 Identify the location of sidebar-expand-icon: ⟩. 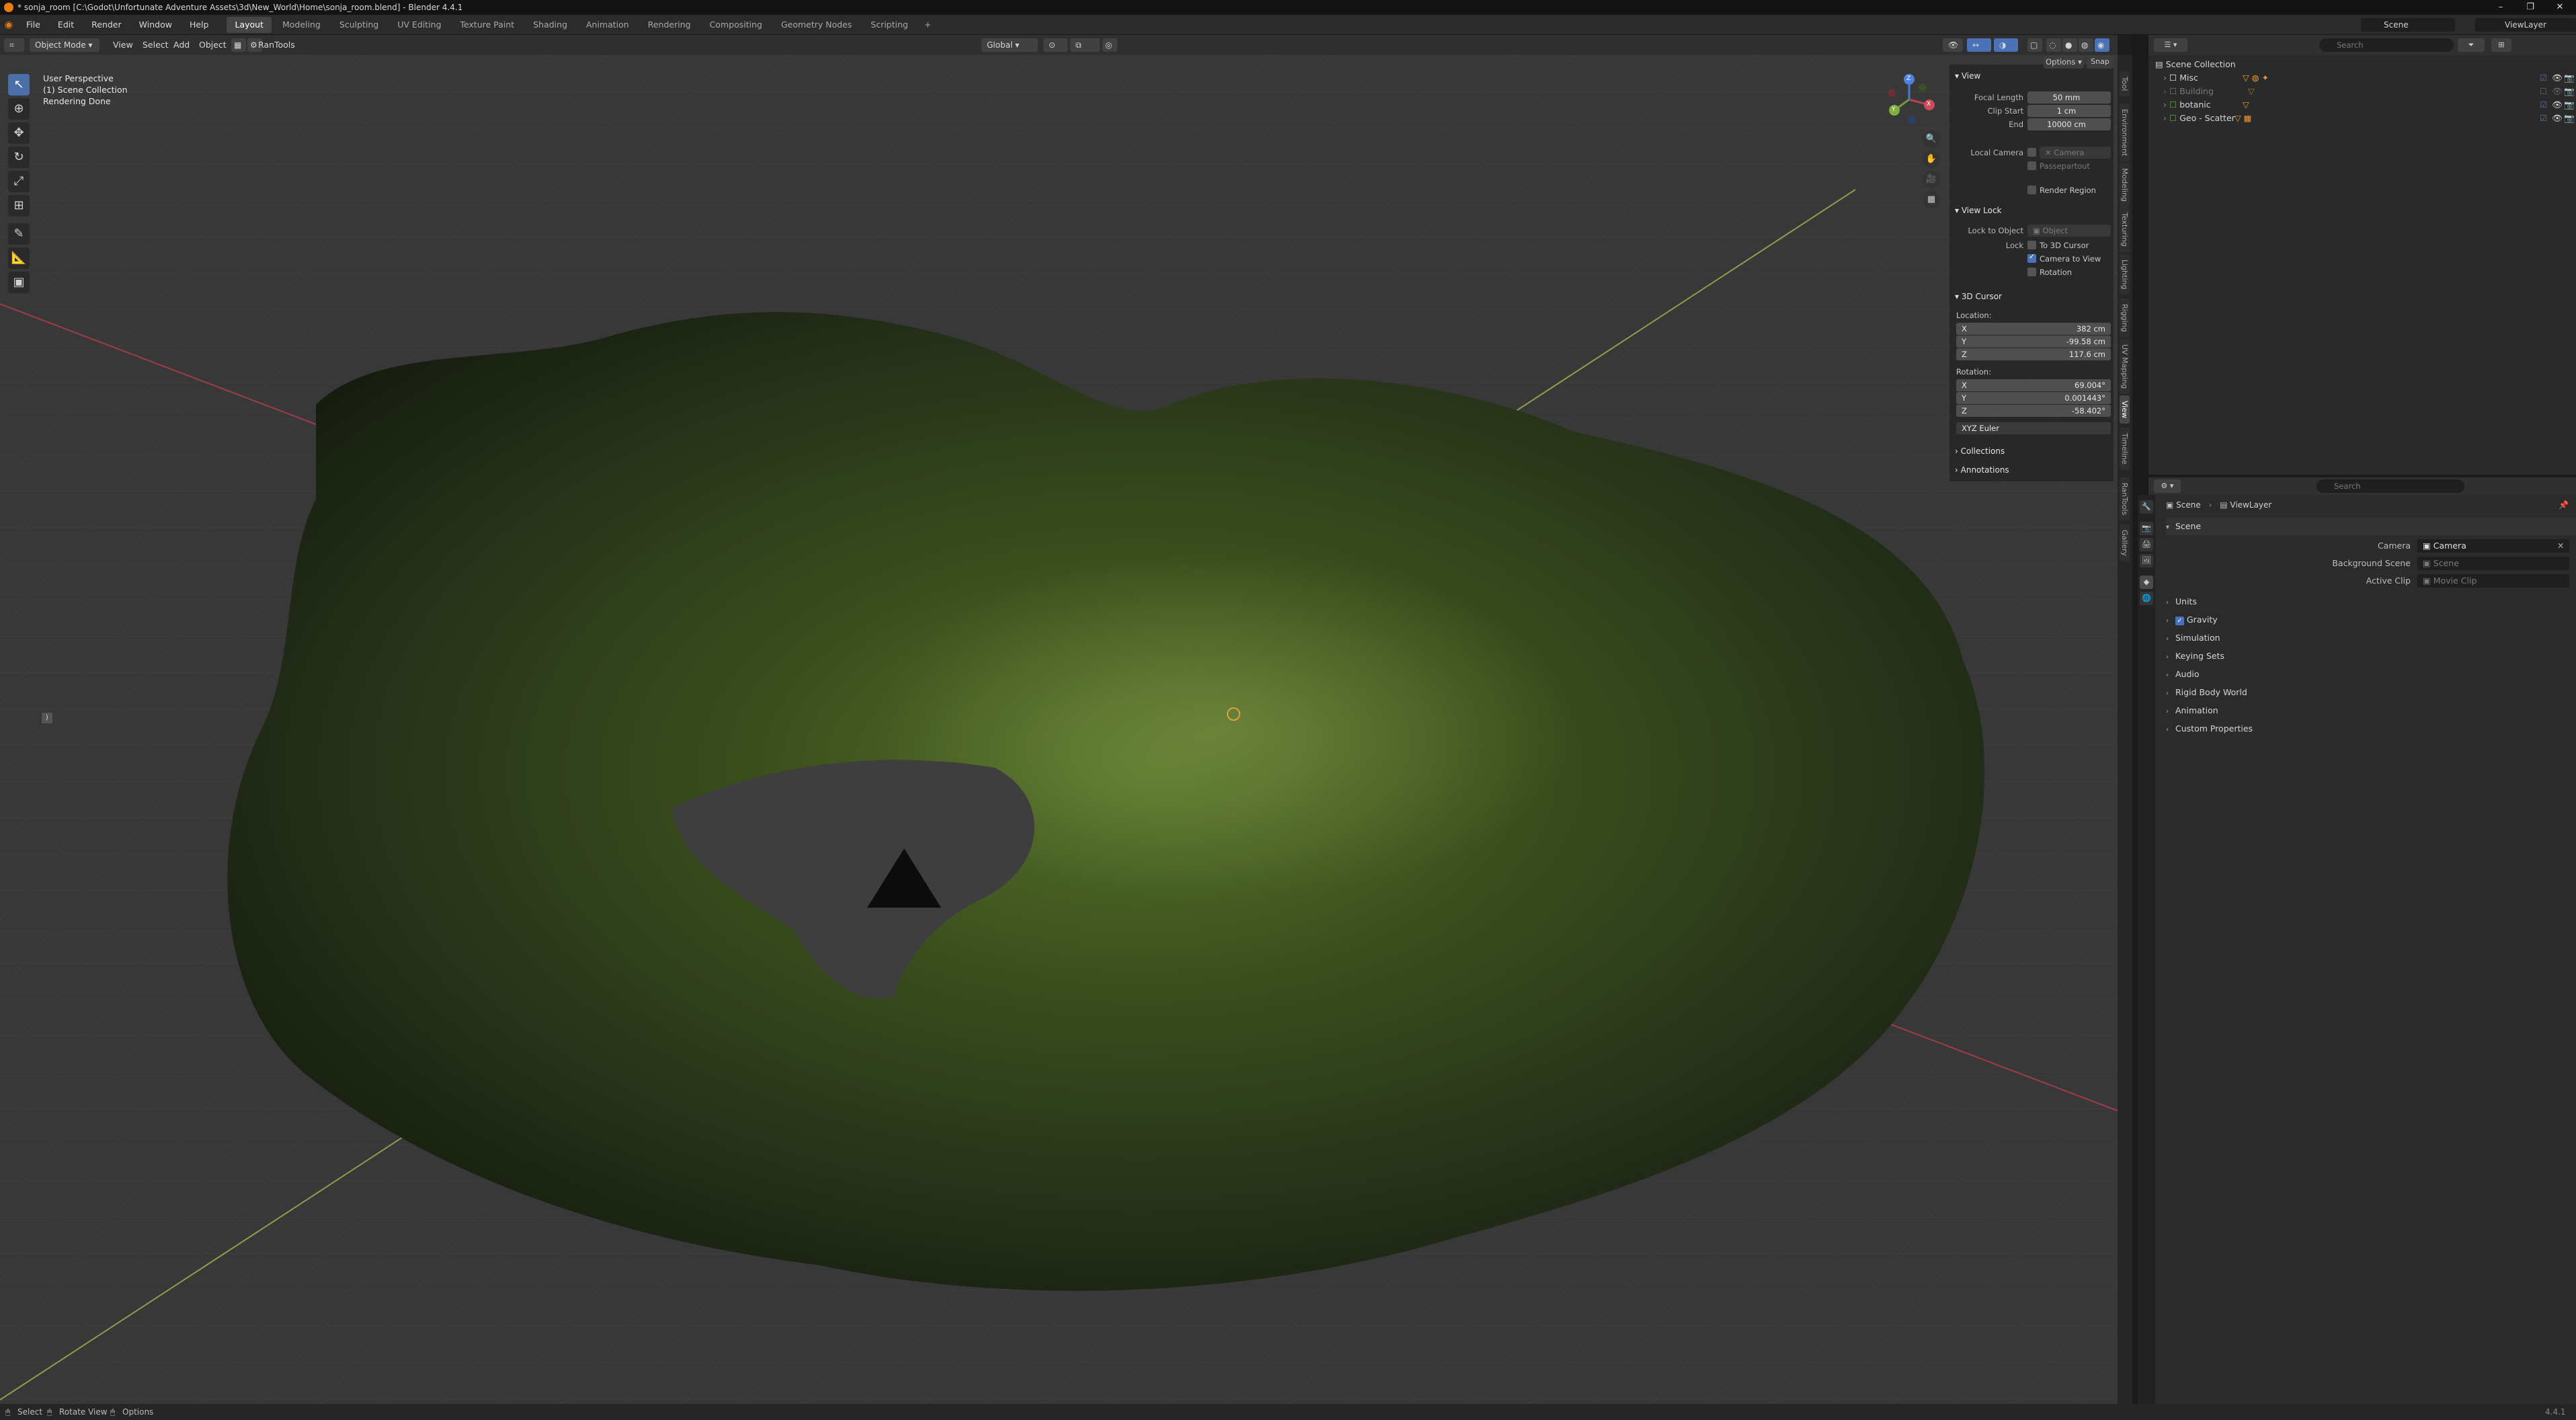
(47, 718).